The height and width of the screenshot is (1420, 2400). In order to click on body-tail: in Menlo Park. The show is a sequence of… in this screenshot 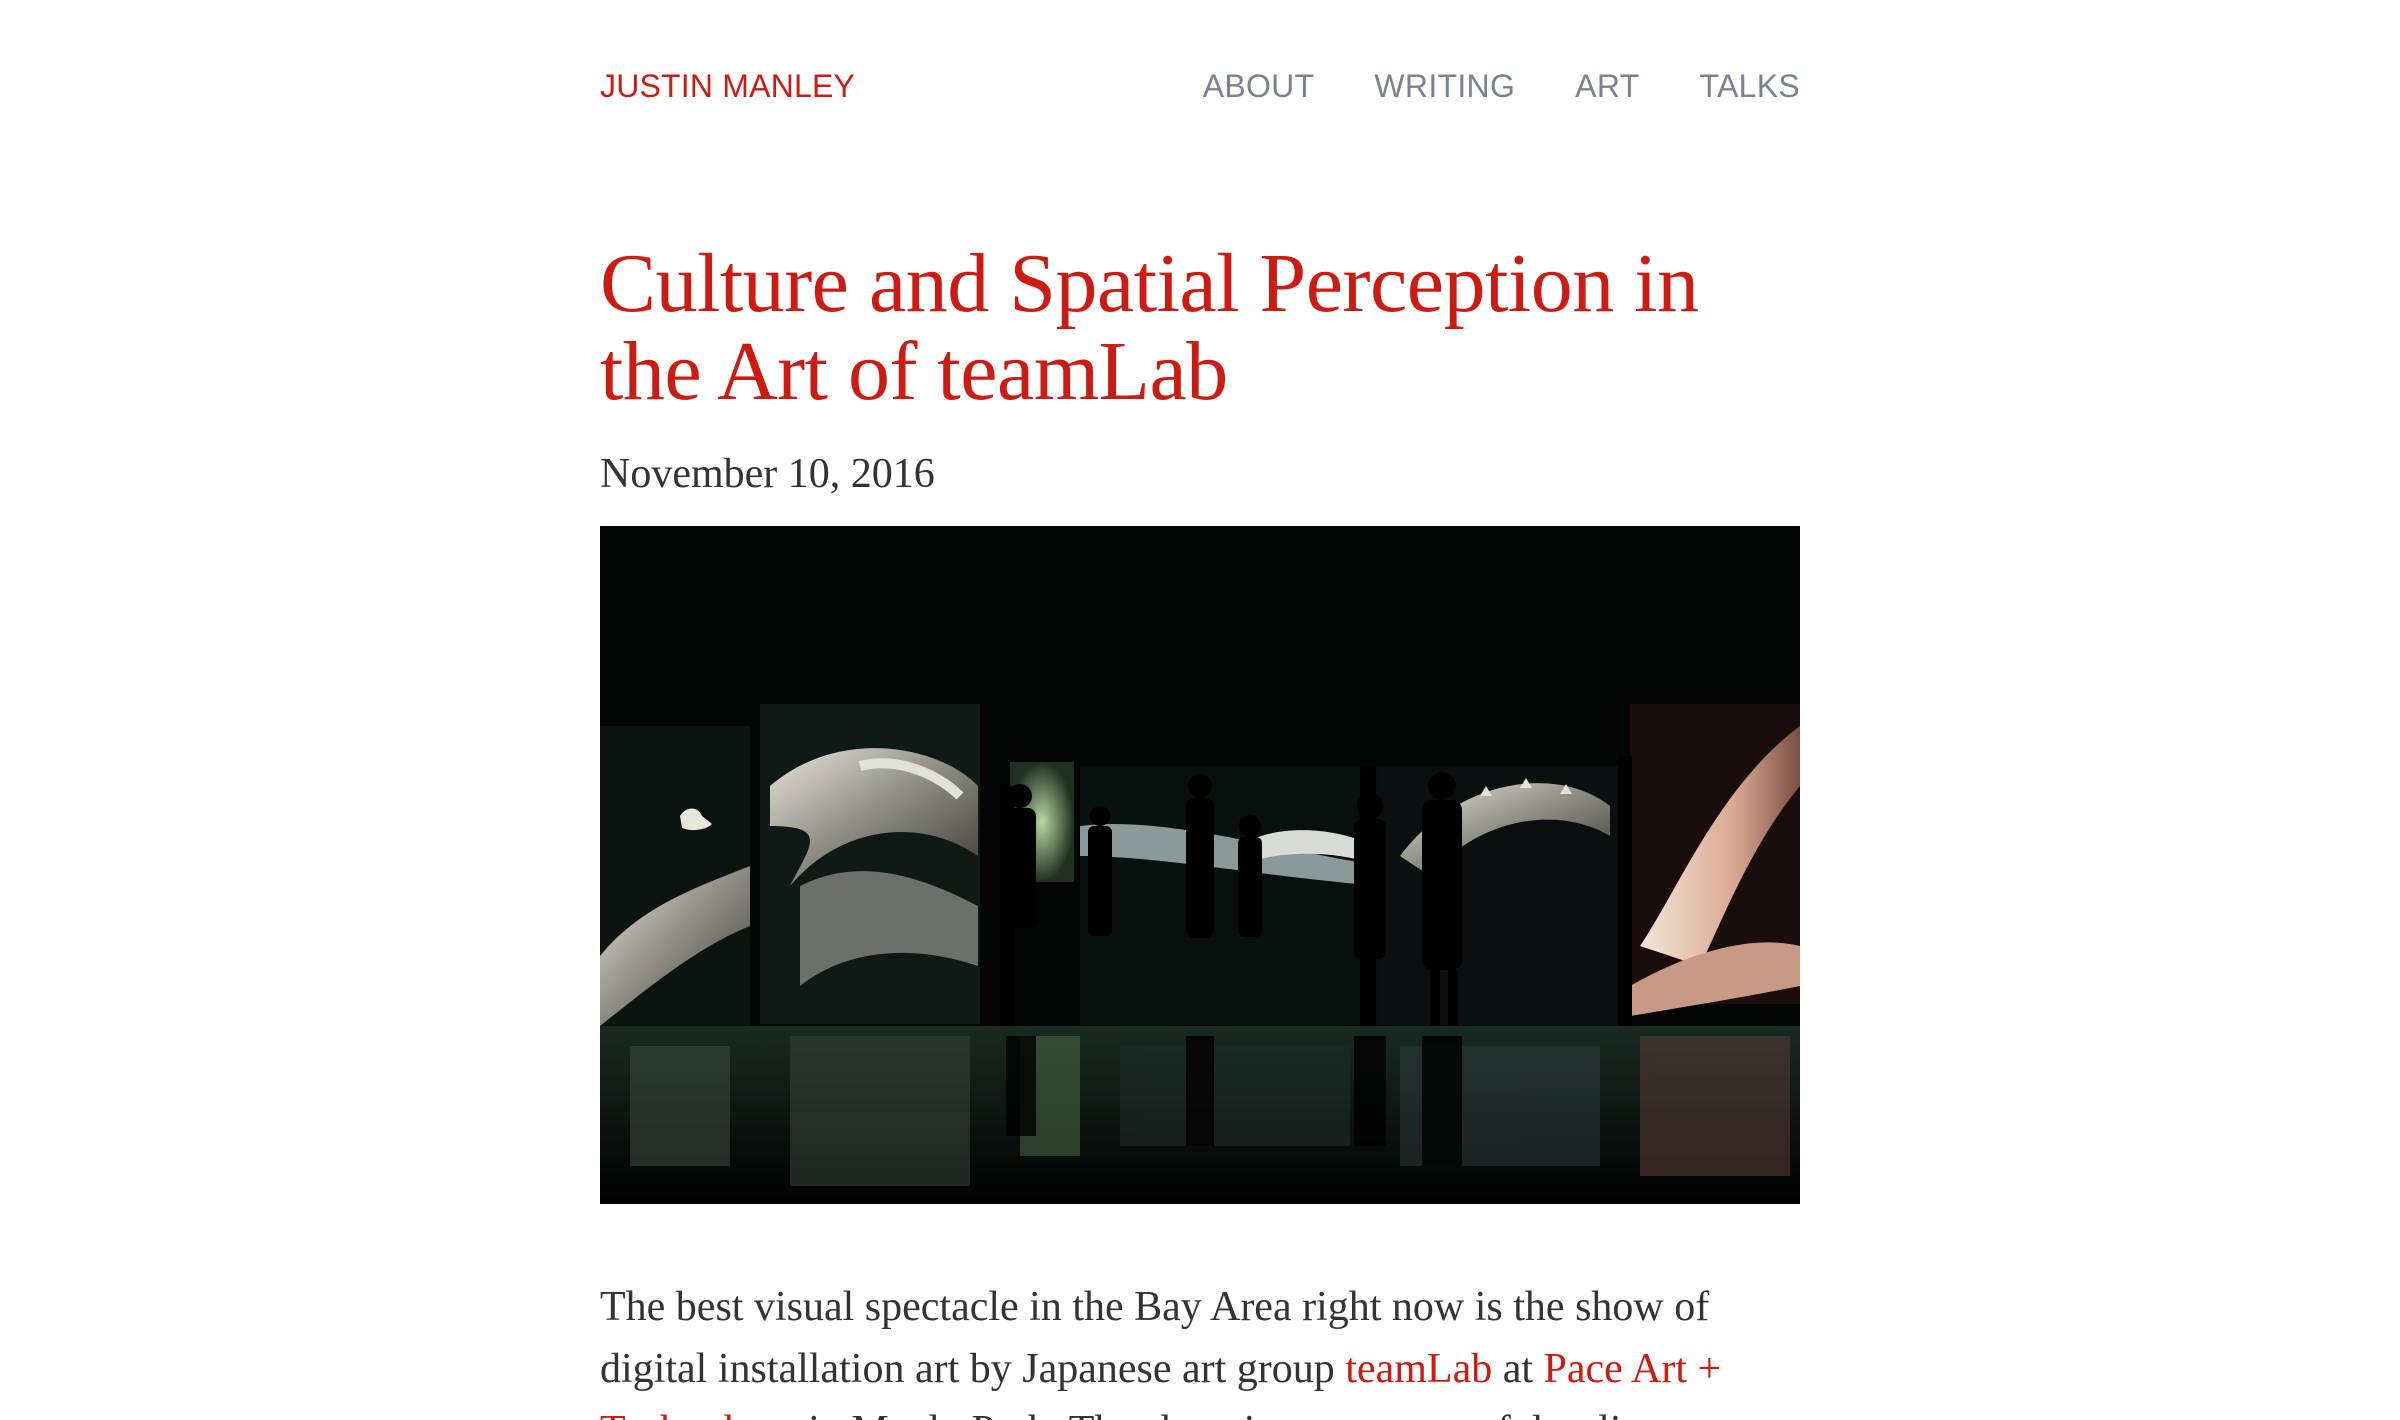, I will do `click(1230, 1414)`.